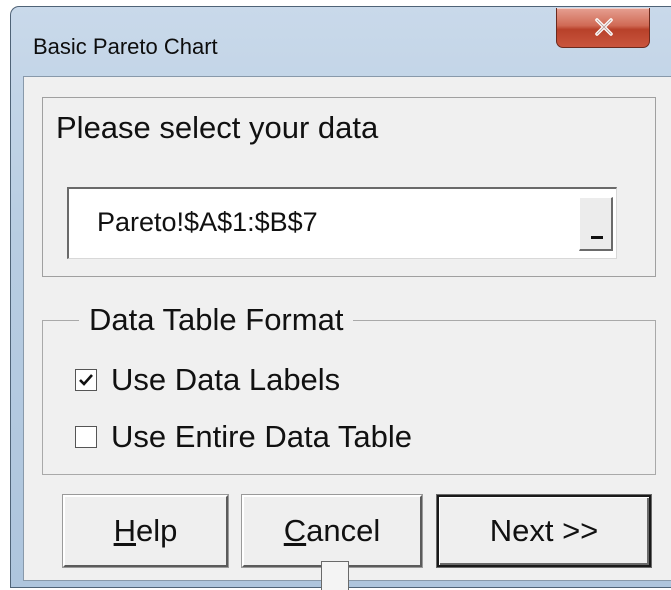  Describe the element at coordinates (157, 530) in the screenshot. I see `help-label-rest: elp` at that location.